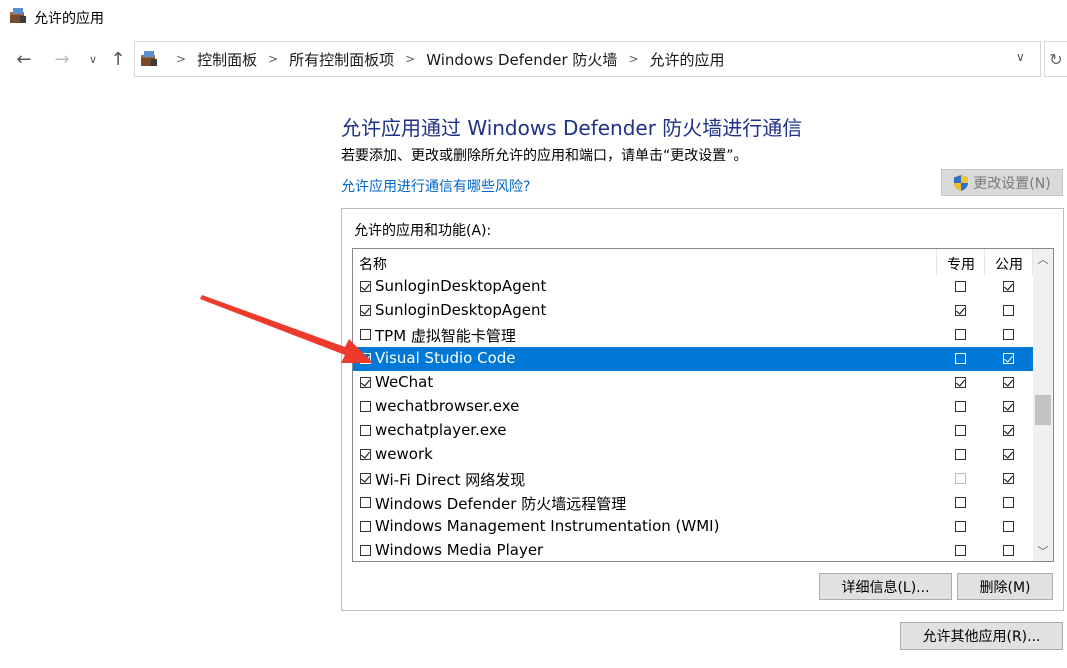 This screenshot has height=668, width=1067. Describe the element at coordinates (149, 58) in the screenshot. I see `control-panel-icon` at that location.